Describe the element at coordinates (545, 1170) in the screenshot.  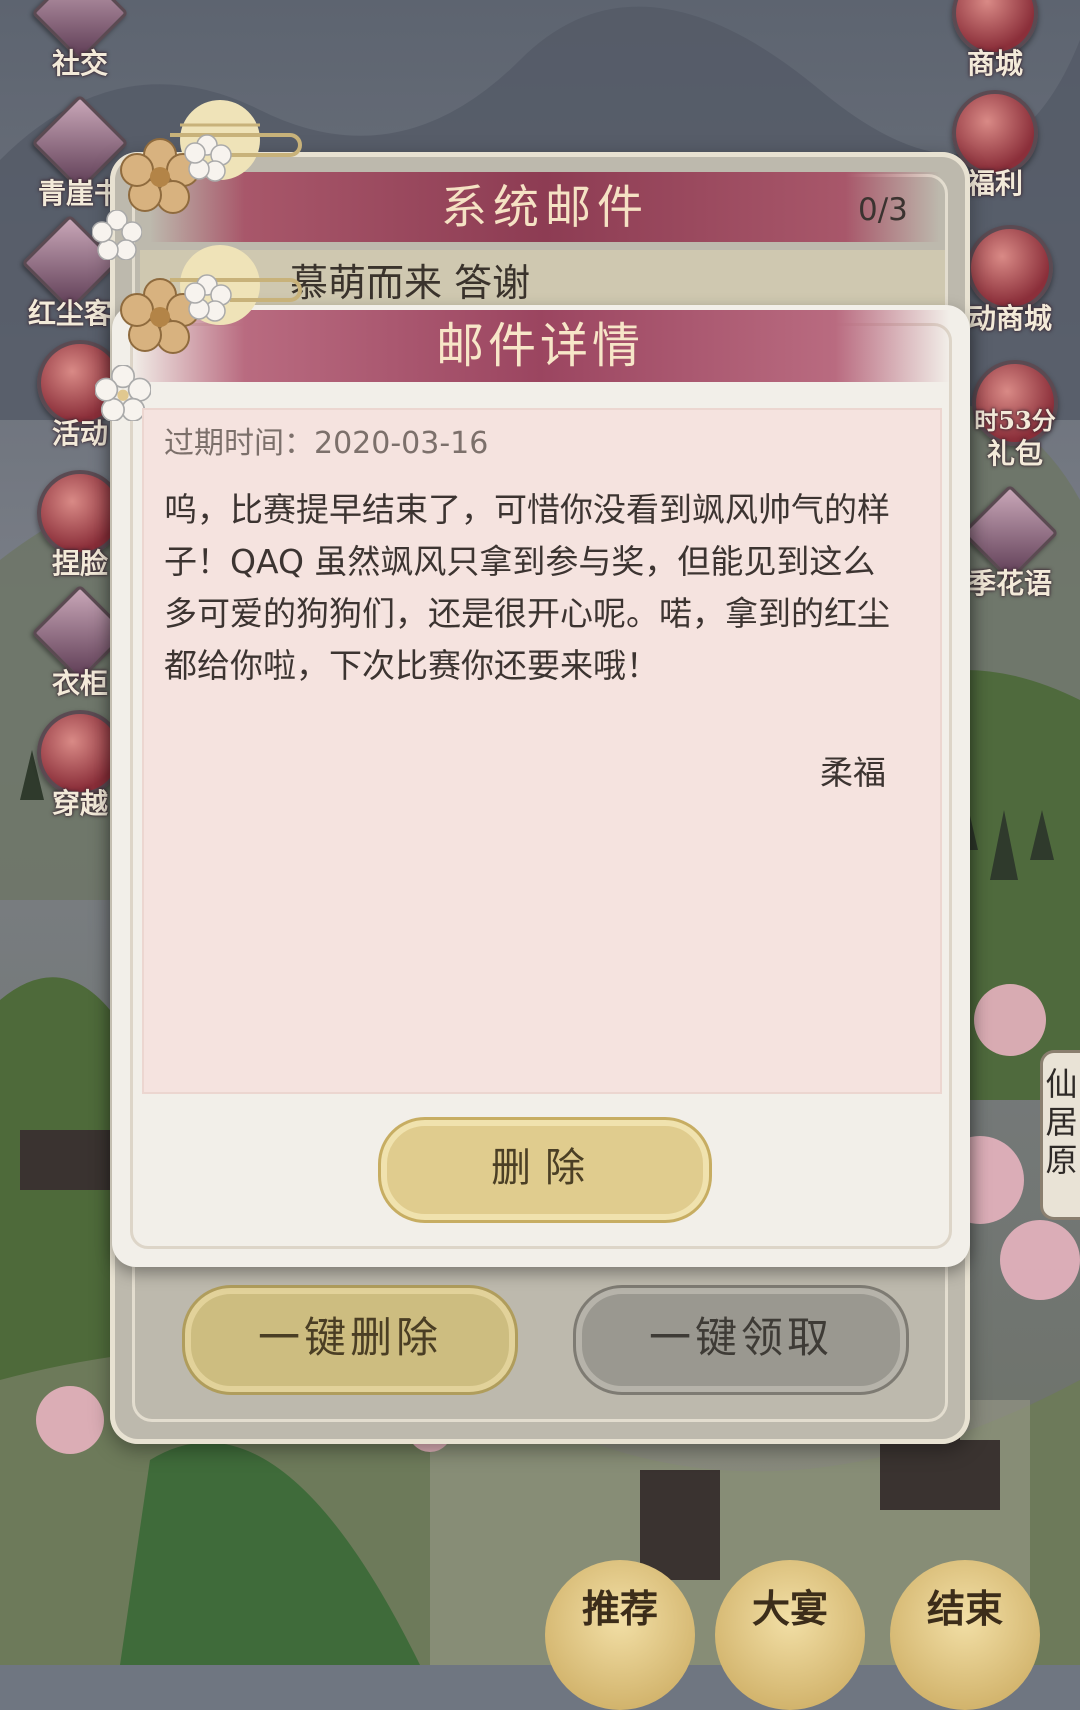
I see `delete-button: 删除` at that location.